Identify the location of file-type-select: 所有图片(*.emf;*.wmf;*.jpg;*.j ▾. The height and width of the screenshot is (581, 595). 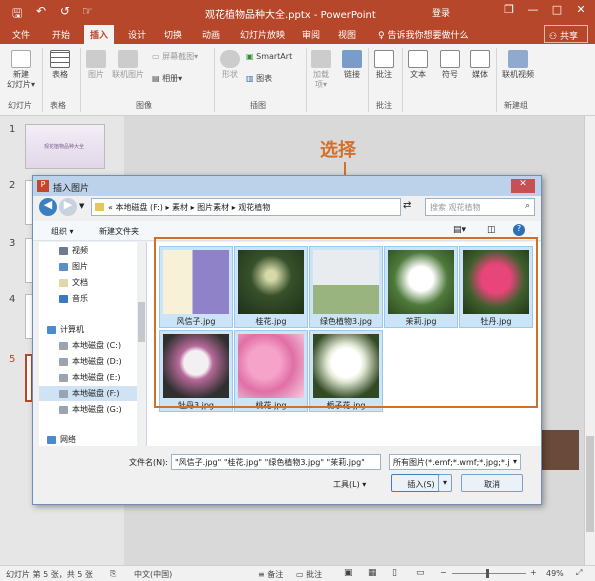
(455, 462).